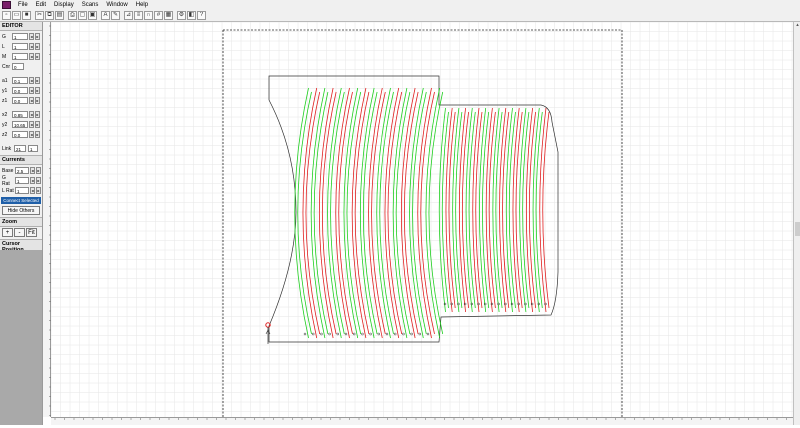 The height and width of the screenshot is (428, 800). I want to click on param-label: L, so click(3, 46).